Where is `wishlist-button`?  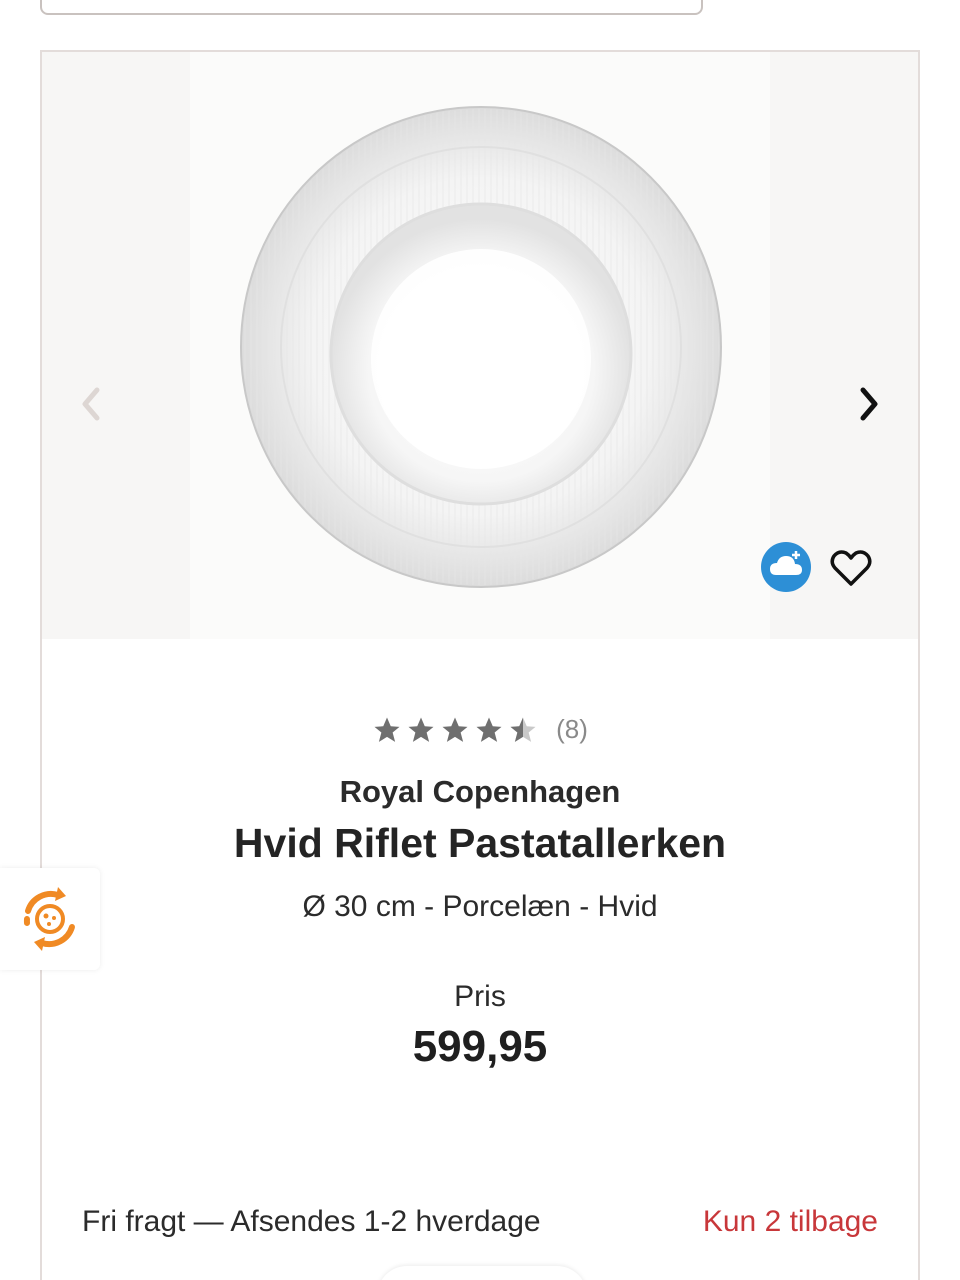 wishlist-button is located at coordinates (851, 568).